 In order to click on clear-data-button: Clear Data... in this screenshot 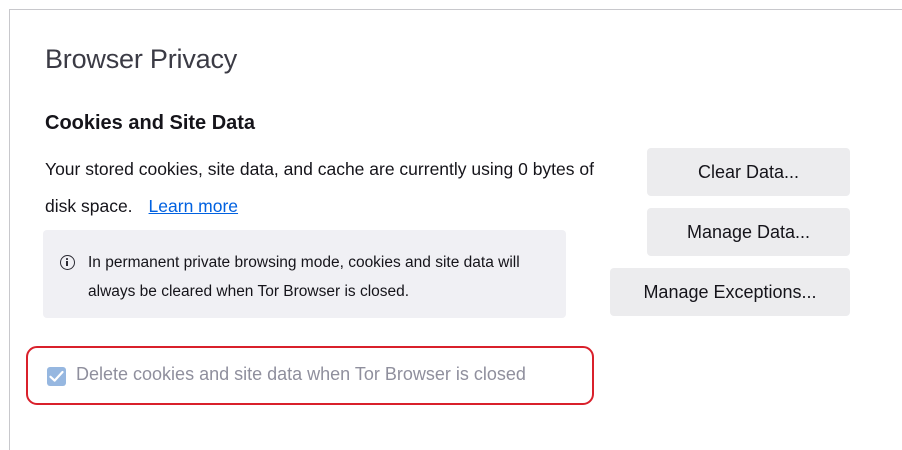, I will do `click(748, 172)`.